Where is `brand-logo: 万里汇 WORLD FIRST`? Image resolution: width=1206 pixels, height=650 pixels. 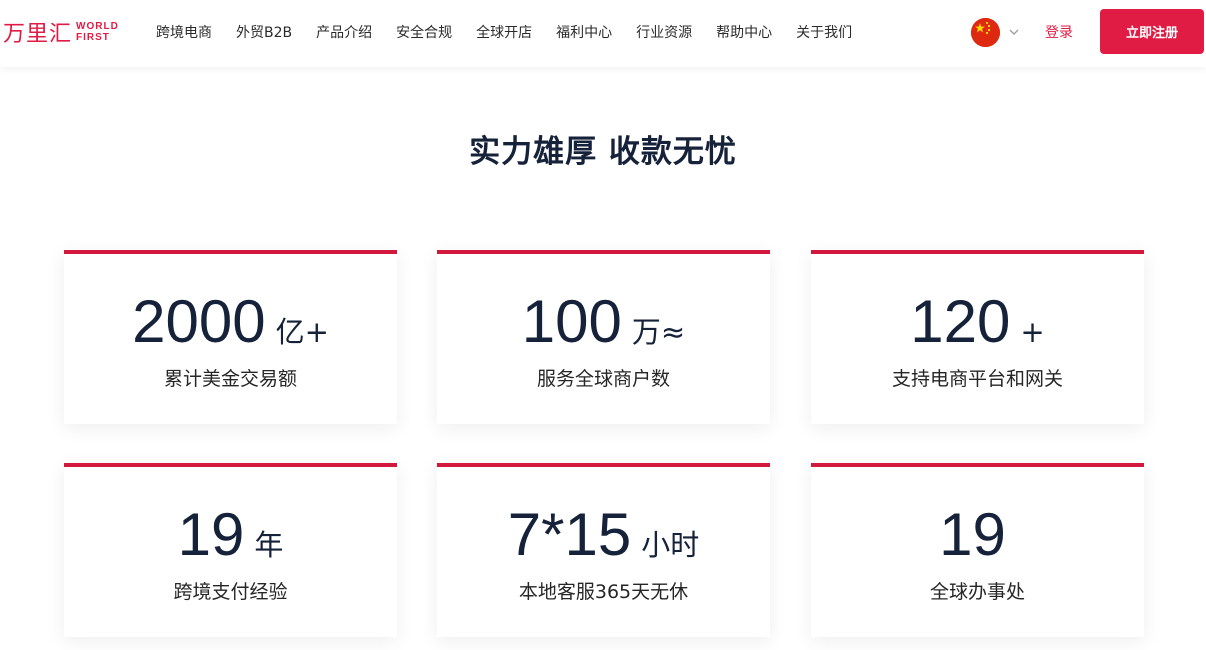
brand-logo: 万里汇 WORLD FIRST is located at coordinates (61, 32).